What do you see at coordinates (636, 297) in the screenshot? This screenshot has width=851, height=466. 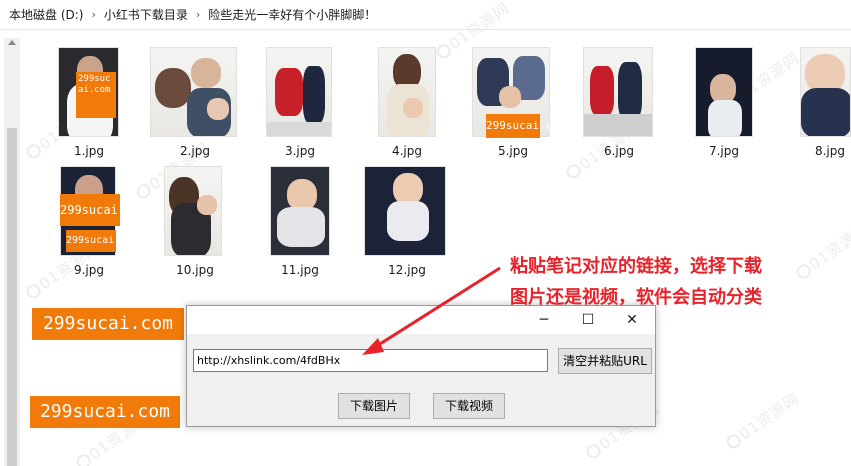 I see `annotation-text-line2: 图片还是视频，软件会自动分类` at bounding box center [636, 297].